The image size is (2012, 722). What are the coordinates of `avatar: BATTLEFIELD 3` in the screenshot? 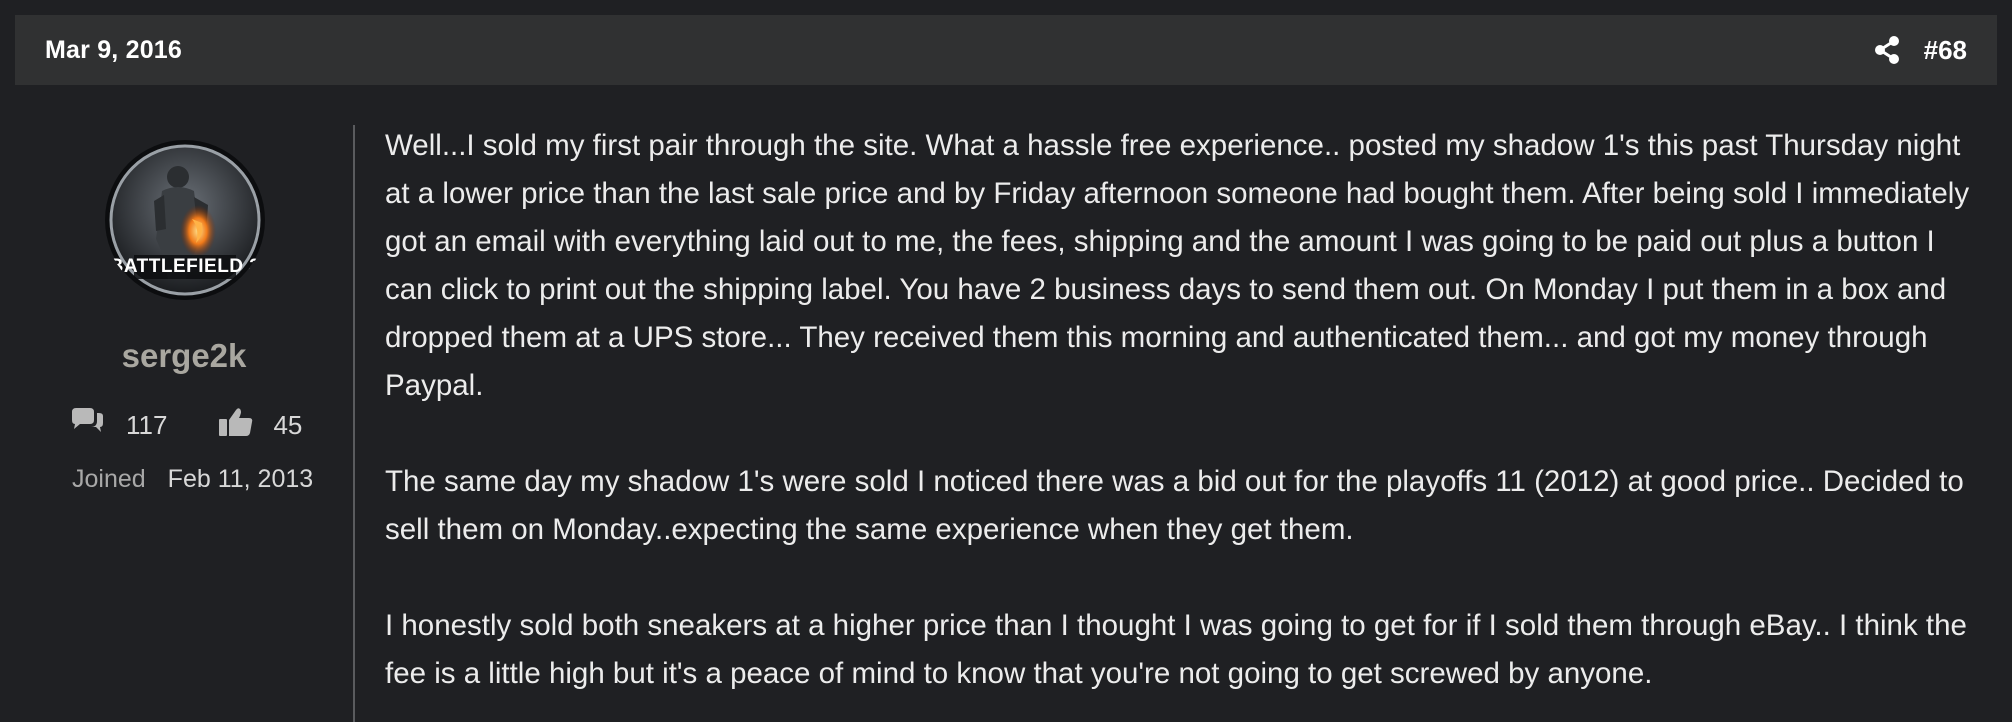 It's located at (185, 220).